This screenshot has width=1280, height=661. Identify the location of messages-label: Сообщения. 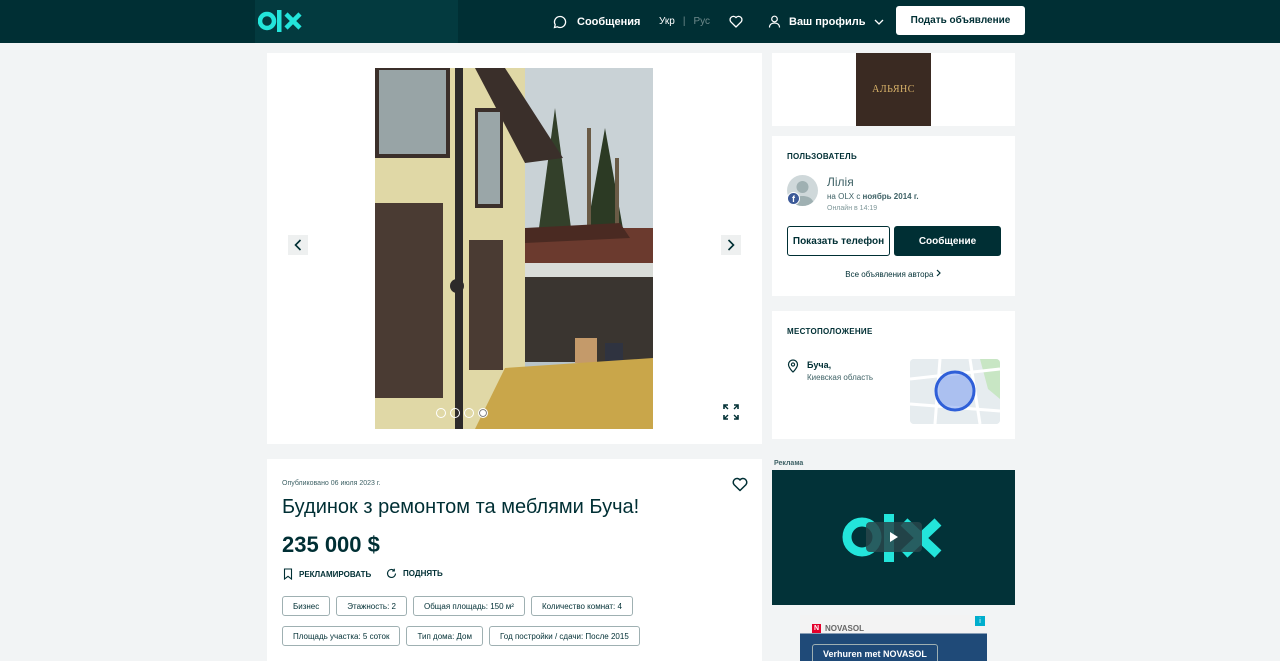
(609, 21).